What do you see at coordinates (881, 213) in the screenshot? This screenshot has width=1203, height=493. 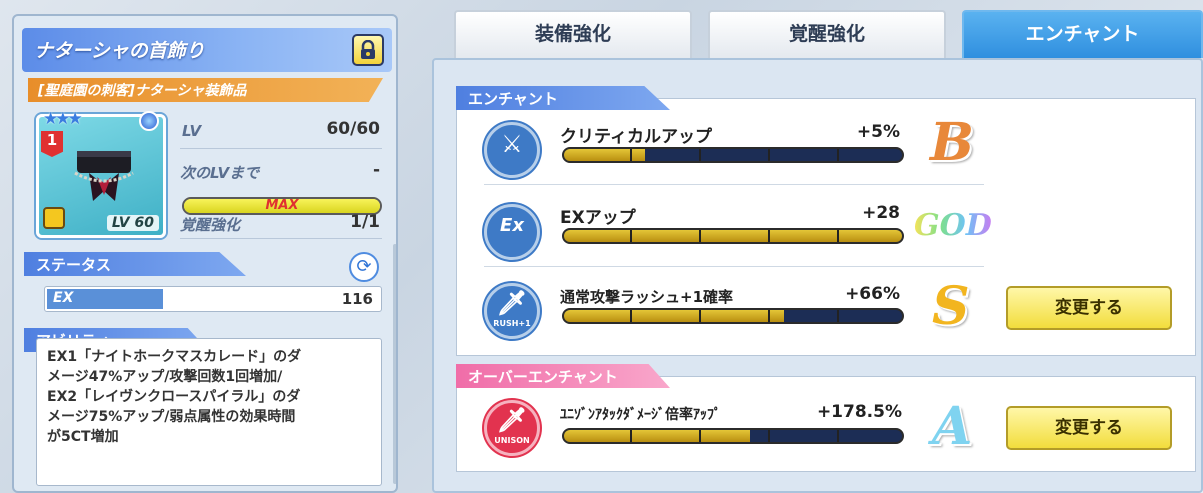 I see `enchant-value: +28` at bounding box center [881, 213].